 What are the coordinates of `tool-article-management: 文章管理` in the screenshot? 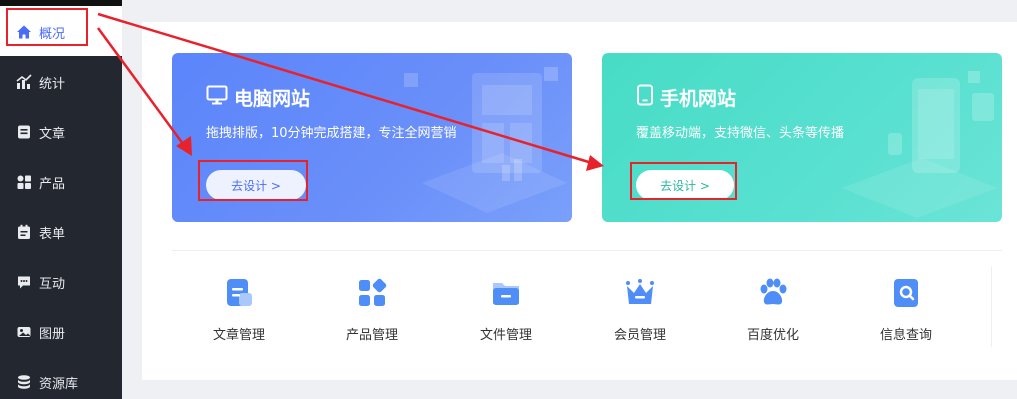 It's located at (239, 309).